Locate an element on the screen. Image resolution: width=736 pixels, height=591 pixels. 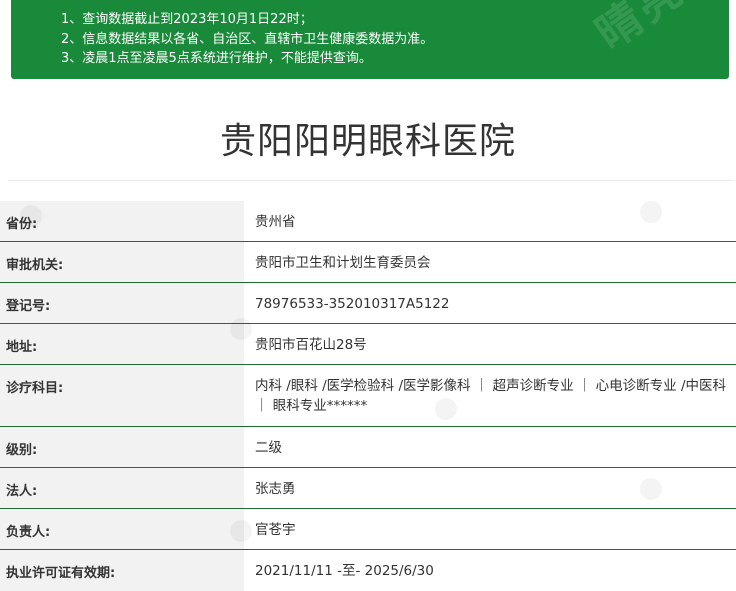
row-level: 级别: 二级 is located at coordinates (368, 447).